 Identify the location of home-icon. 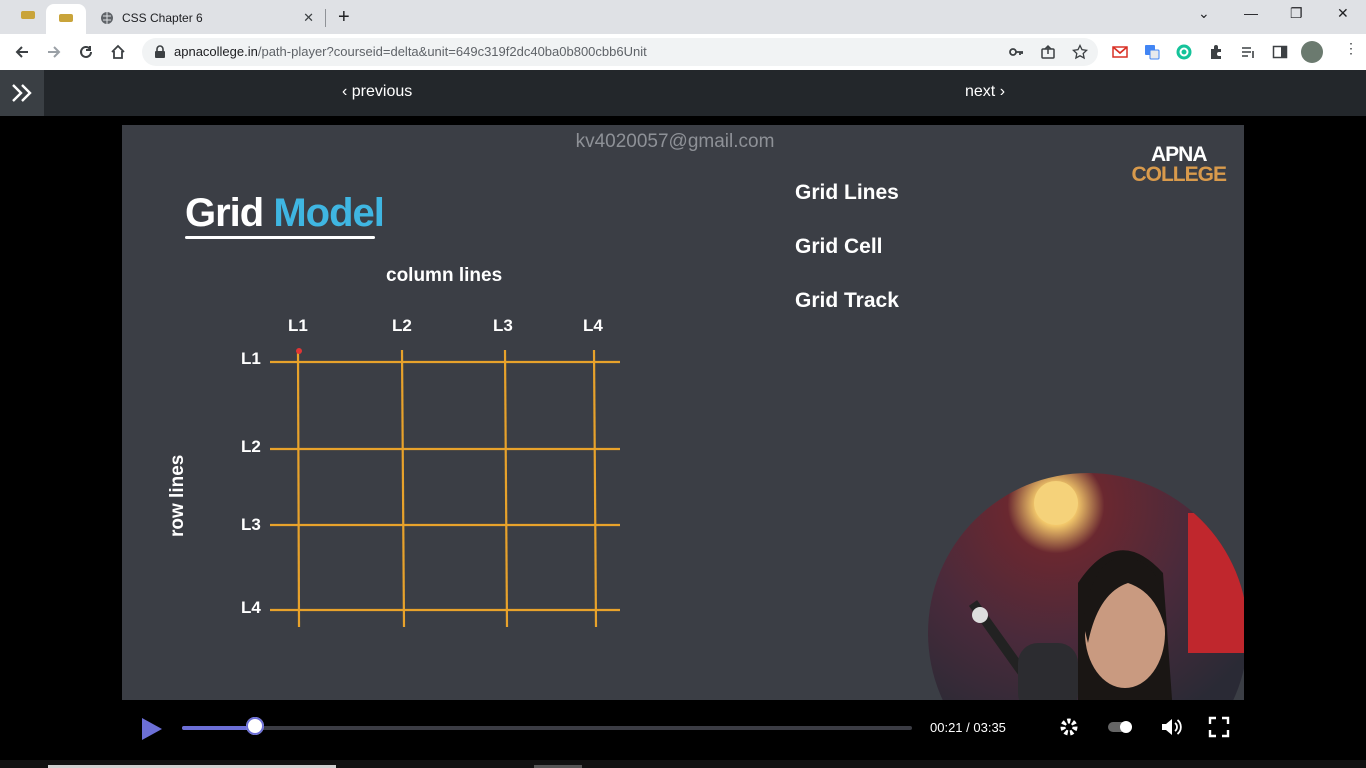
(118, 52).